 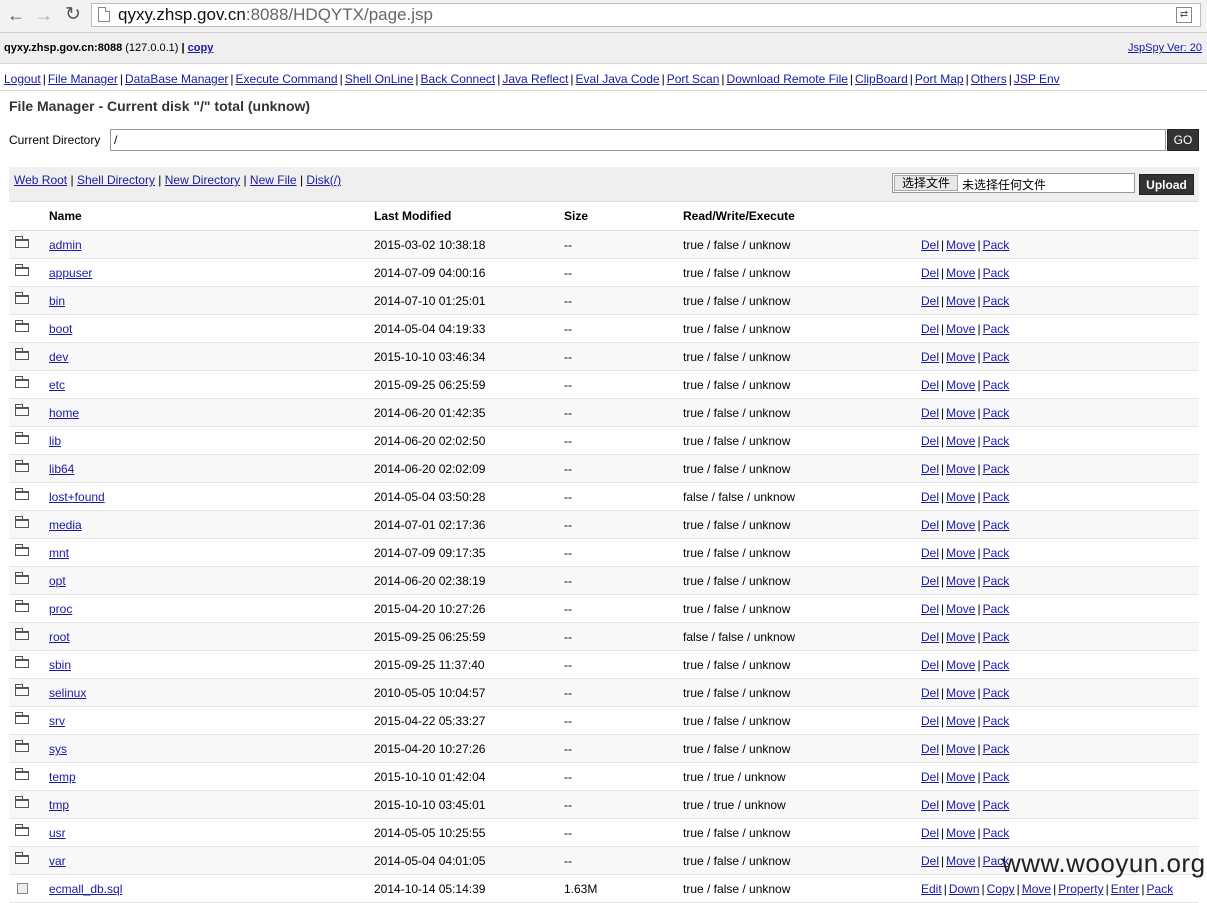 I want to click on entry-name-link: lib, so click(x=55, y=441).